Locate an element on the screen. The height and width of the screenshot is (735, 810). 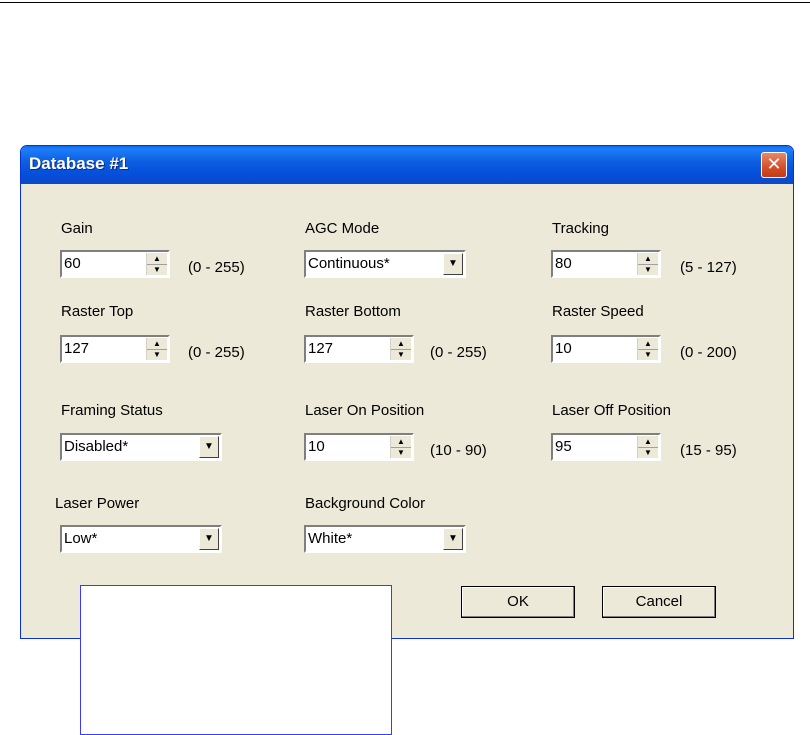
laser-power-value: Low* is located at coordinates (81, 538).